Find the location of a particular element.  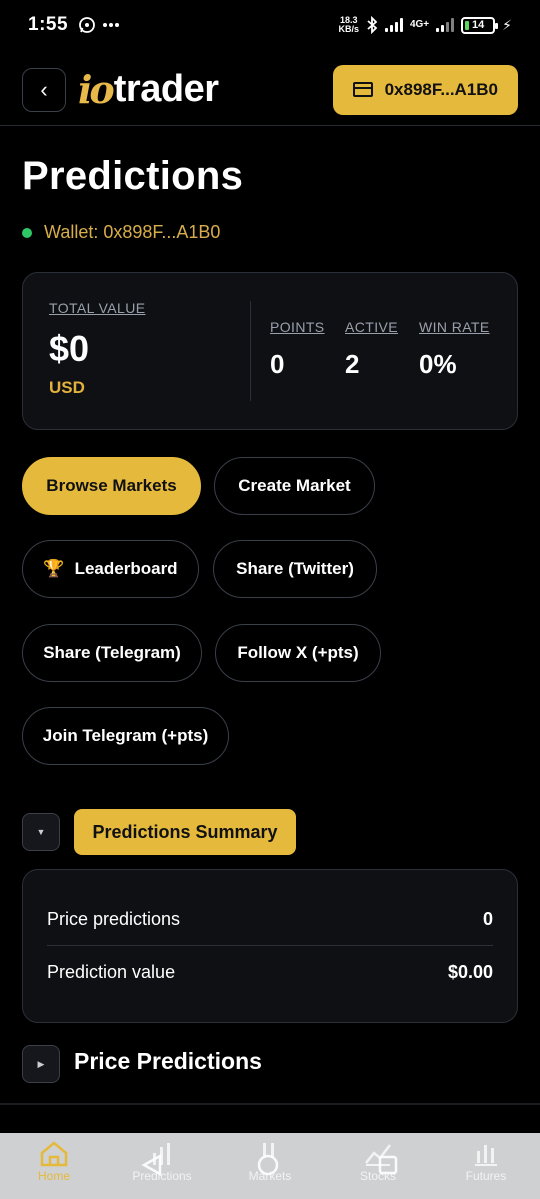

stat-points: POINTS 0 is located at coordinates (297, 349).